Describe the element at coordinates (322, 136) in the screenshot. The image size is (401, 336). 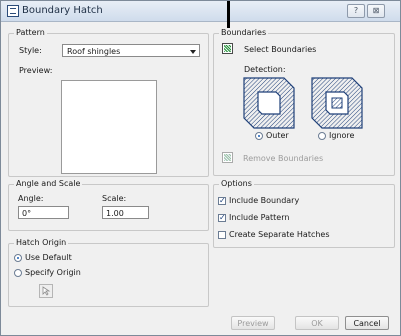
I see `ignore-radio` at that location.